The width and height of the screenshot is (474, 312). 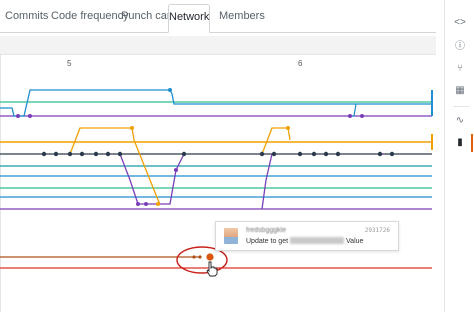 I want to click on pull-request-icon: ⑂, so click(x=460, y=69).